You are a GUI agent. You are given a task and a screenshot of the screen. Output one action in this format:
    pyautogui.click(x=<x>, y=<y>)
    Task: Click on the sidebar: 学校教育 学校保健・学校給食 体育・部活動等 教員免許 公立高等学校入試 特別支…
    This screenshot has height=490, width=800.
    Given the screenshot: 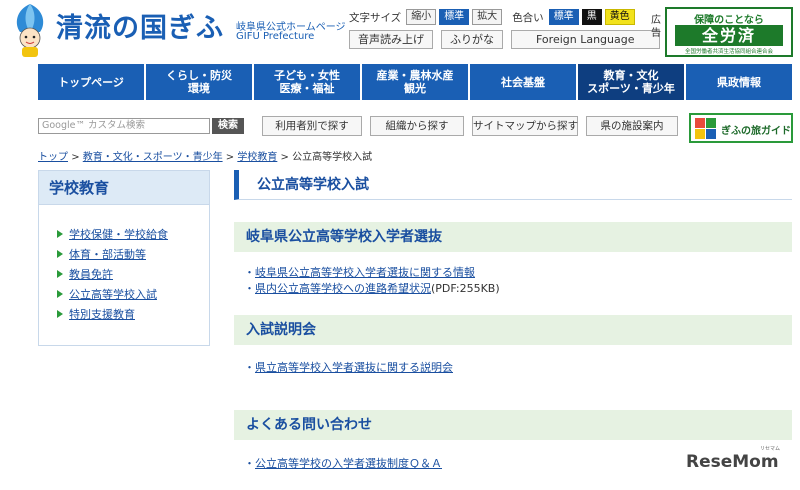 What is the action you would take?
    pyautogui.click(x=124, y=258)
    